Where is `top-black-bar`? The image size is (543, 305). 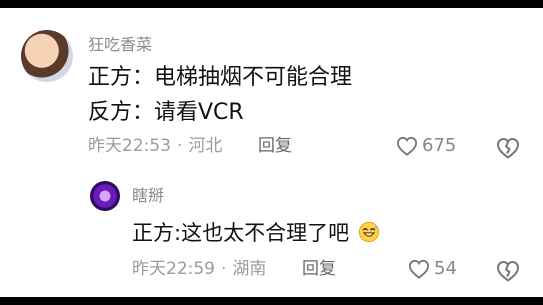 top-black-bar is located at coordinates (271, 4).